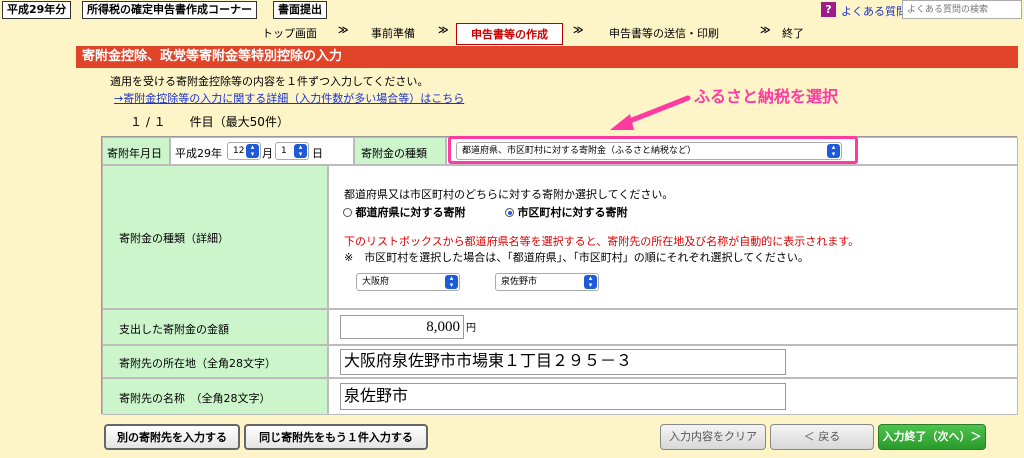 The width and height of the screenshot is (1024, 458). I want to click on month-value: 12, so click(239, 151).